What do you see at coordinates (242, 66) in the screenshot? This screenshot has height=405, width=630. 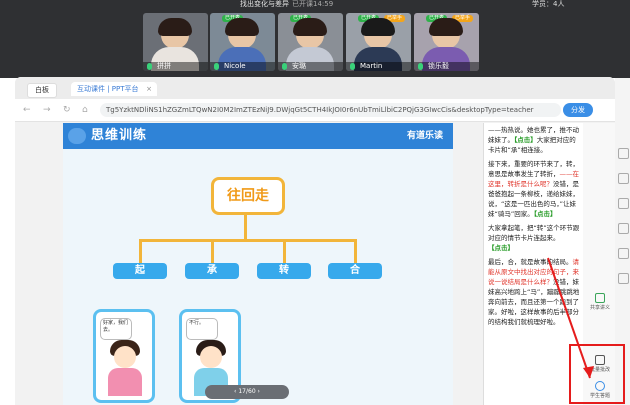 I see `participant-name: Nicole` at bounding box center [242, 66].